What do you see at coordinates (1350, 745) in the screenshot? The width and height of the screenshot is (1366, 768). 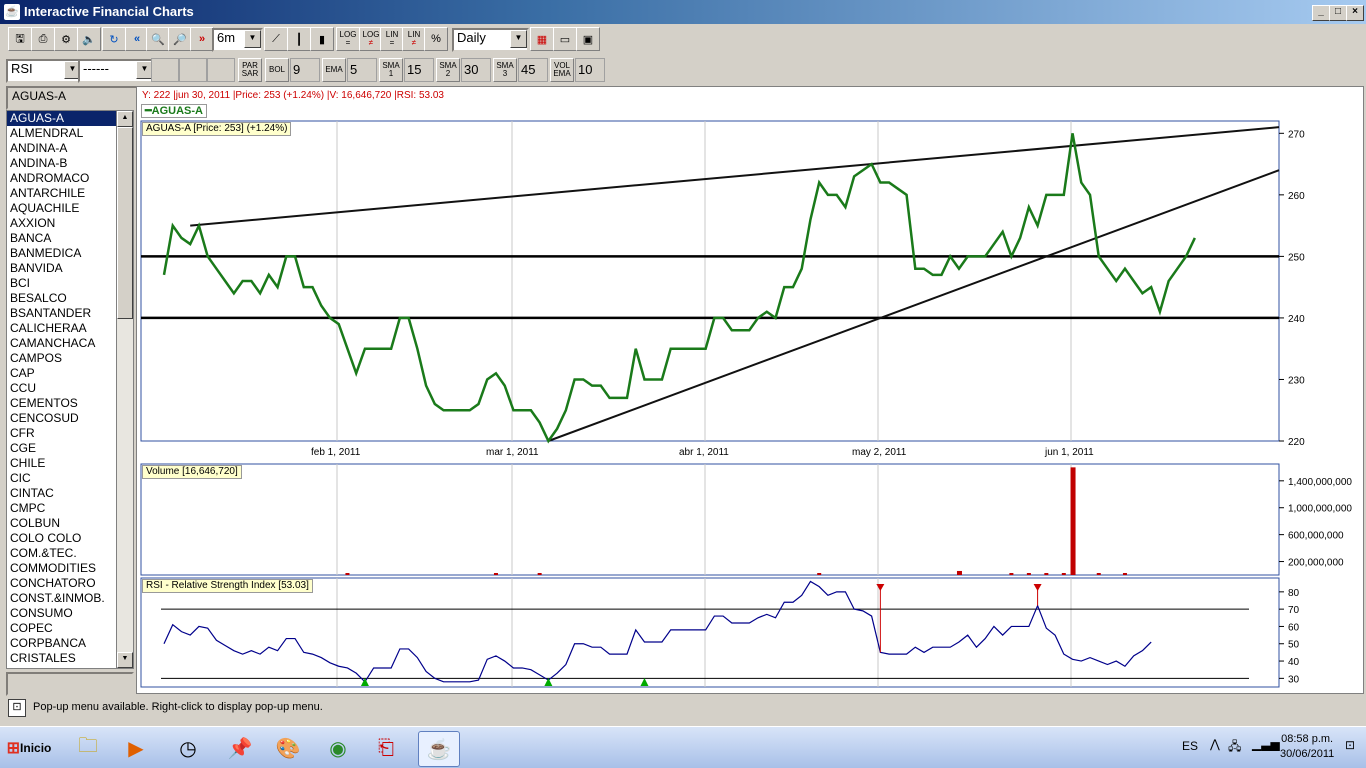 I see `show-desktop-icon: ⊡` at bounding box center [1350, 745].